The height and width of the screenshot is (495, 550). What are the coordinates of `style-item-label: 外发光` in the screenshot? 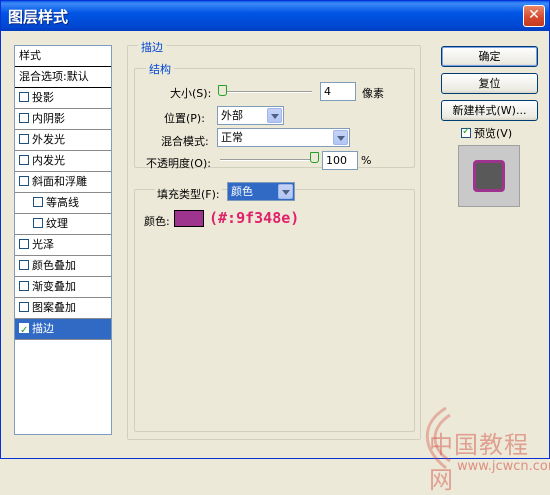 It's located at (48, 139).